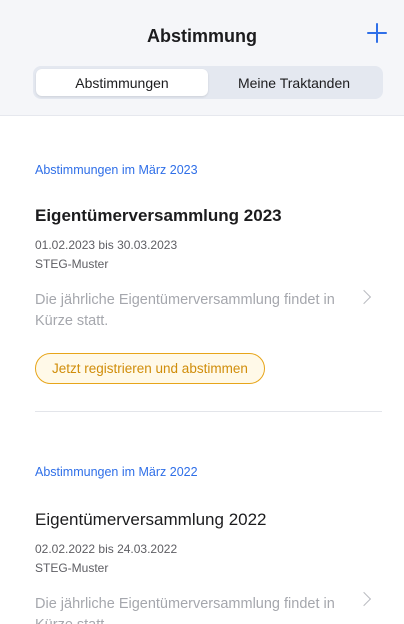  I want to click on voting-title: Eigentümerversammlung 2022, so click(151, 520).